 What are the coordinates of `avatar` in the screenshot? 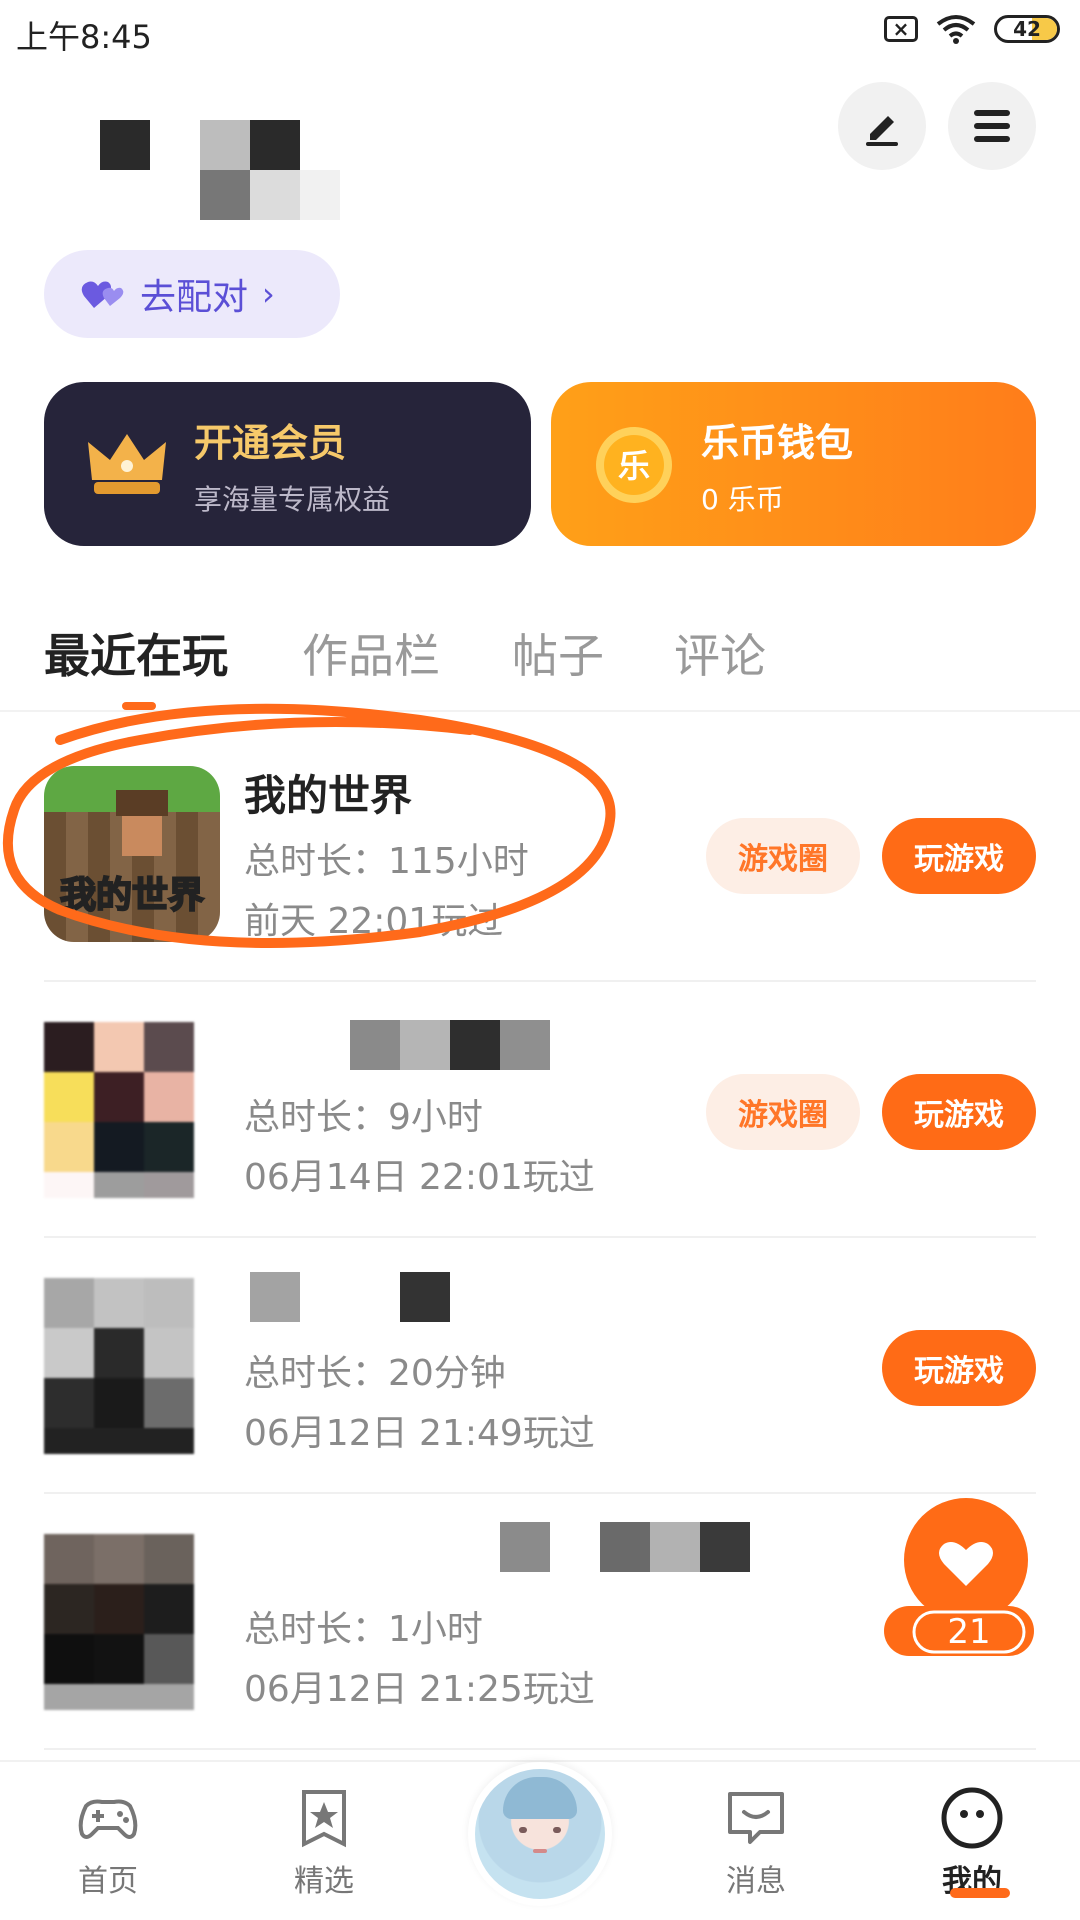 It's located at (540, 1834).